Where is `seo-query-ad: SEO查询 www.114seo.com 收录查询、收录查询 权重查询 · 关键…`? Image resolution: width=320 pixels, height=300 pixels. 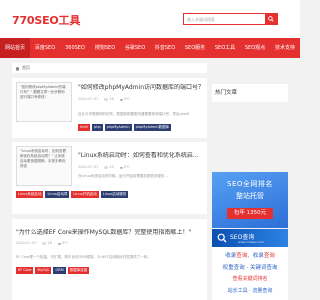
seo-query-ad: SEO查询 www.114seo.com 收录查询、收录查询 权重查询 · 关键… is located at coordinates (250, 264).